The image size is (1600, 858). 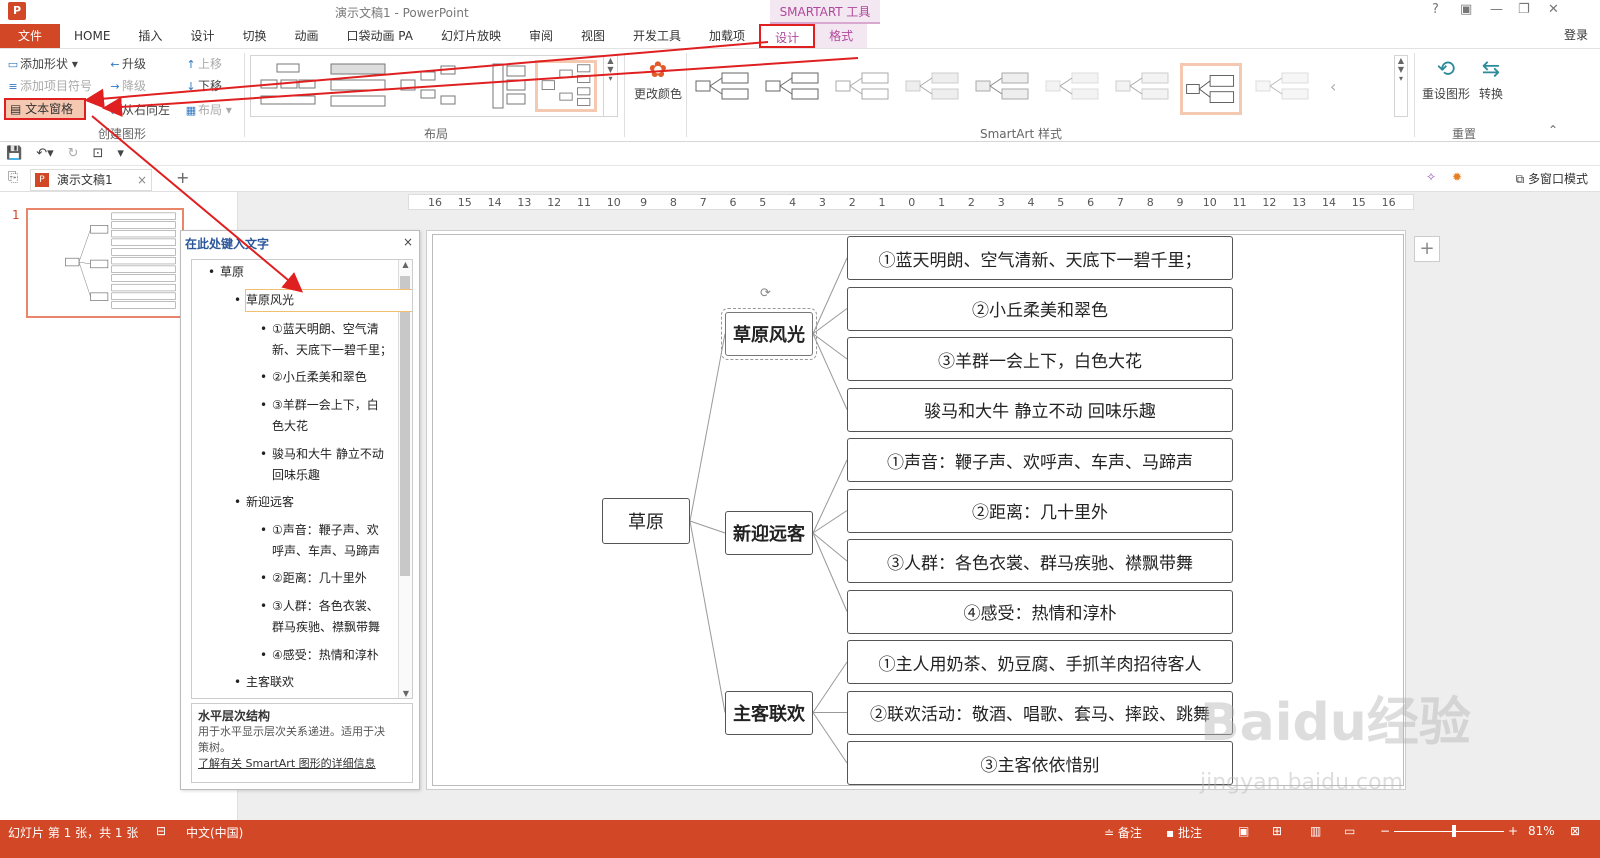 What do you see at coordinates (326, 551) in the screenshot?
I see `text-pane-item: 呼声、车声、马蹄声` at bounding box center [326, 551].